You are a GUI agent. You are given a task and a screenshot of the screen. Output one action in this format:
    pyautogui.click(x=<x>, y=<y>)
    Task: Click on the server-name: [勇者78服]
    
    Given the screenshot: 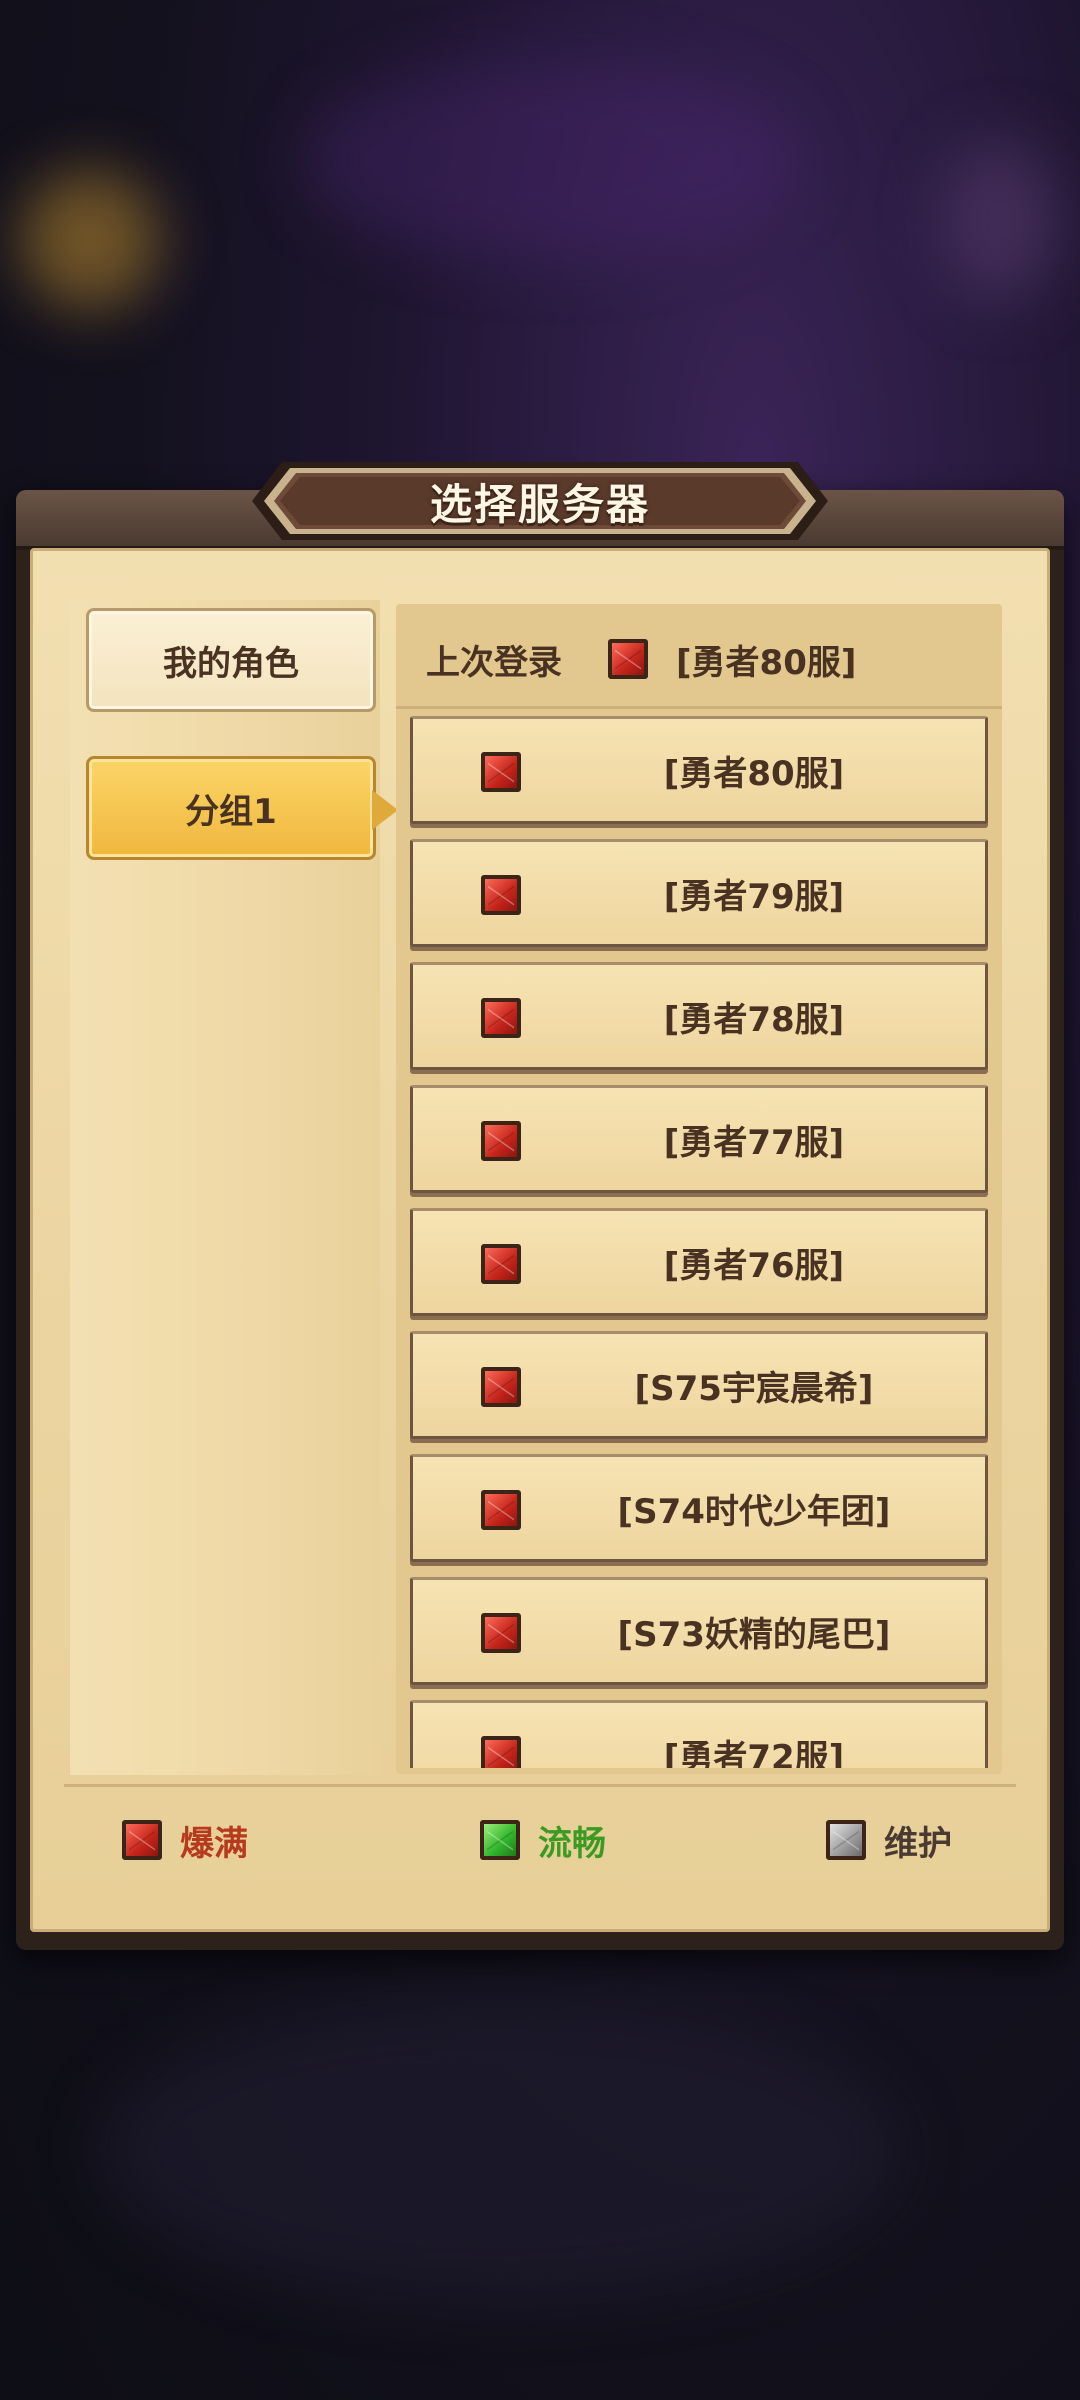 What is the action you would take?
    pyautogui.click(x=754, y=1019)
    